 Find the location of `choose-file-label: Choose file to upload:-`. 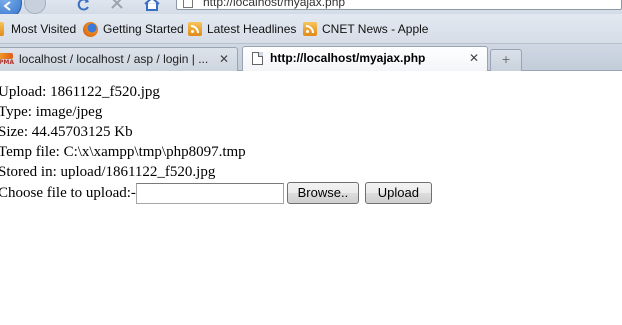

choose-file-label: Choose file to upload:- is located at coordinates (68, 193).